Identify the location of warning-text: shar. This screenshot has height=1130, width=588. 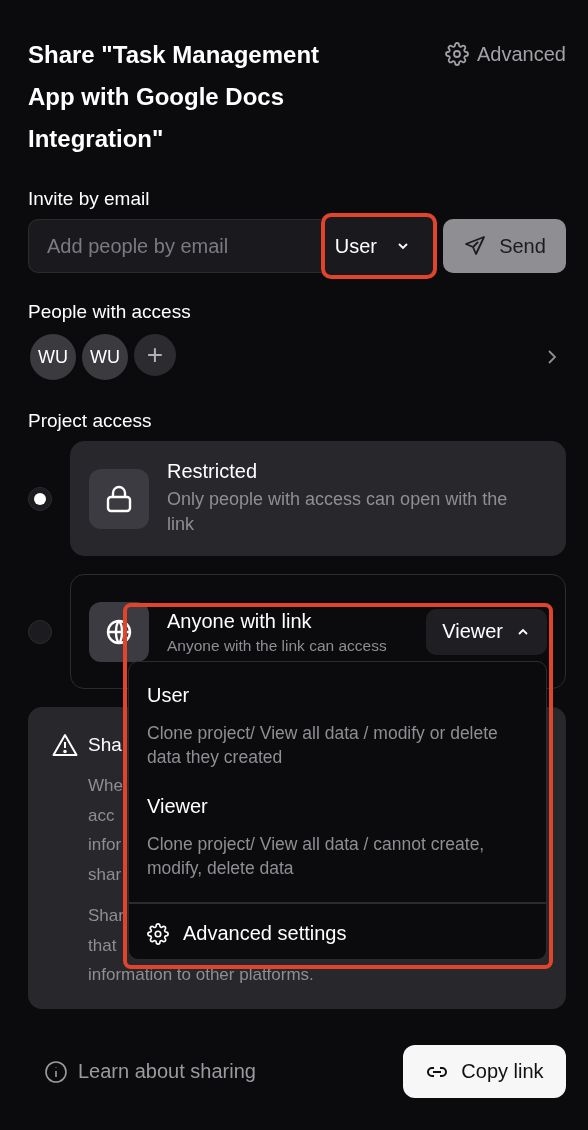
(105, 874).